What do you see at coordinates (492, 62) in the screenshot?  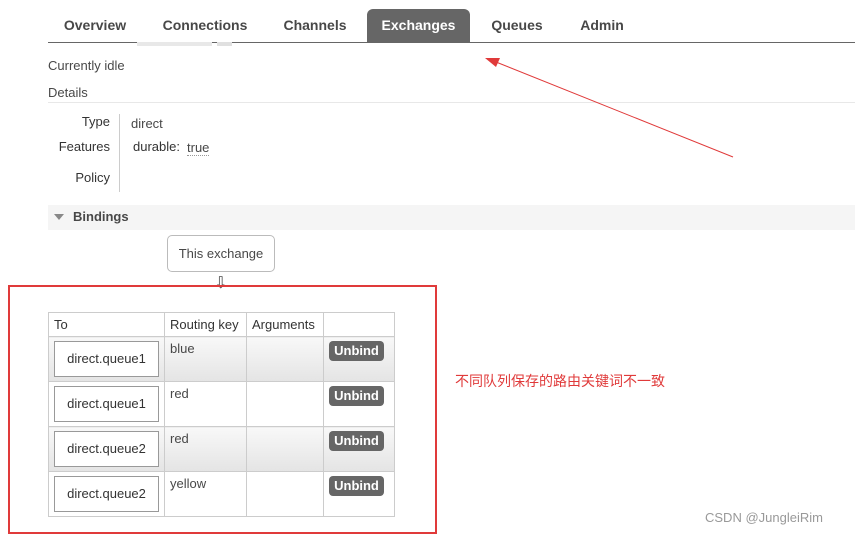 I see `arrow-head` at bounding box center [492, 62].